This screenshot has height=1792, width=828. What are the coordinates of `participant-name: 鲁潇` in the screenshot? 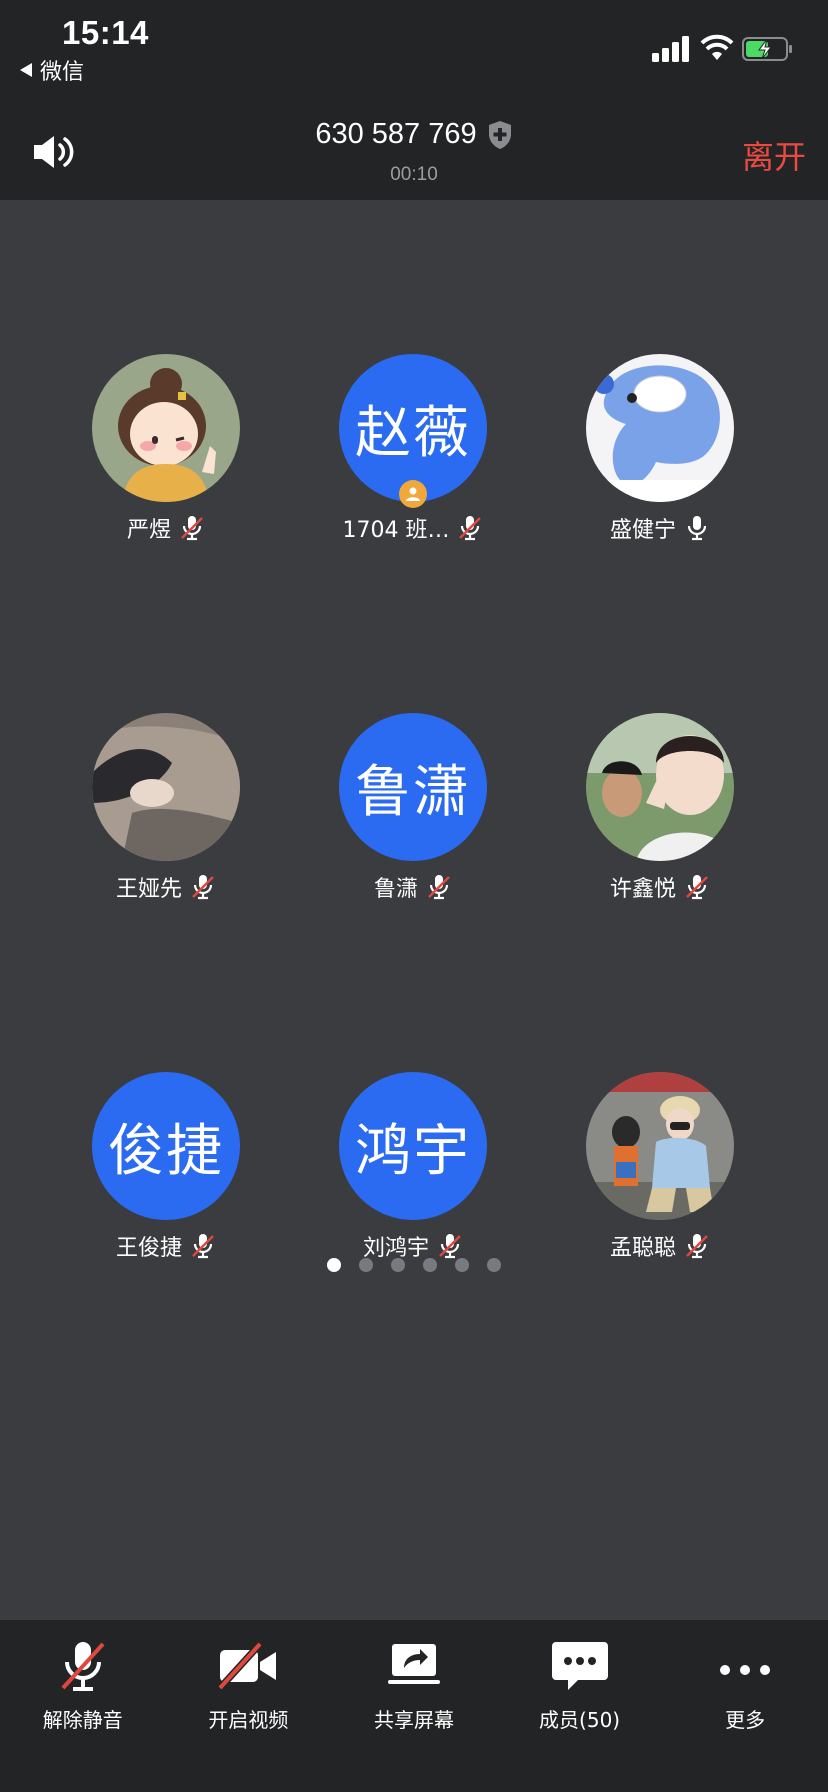 It's located at (395, 889).